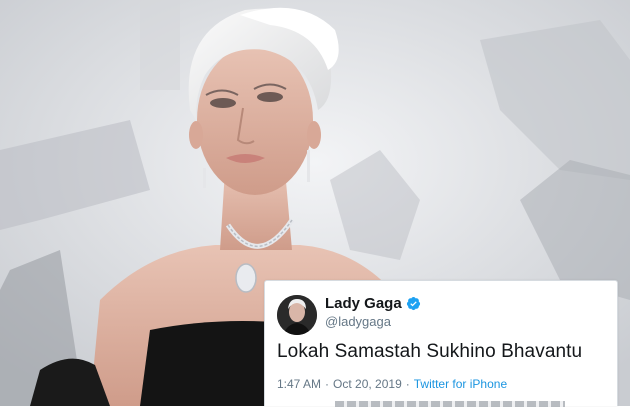  Describe the element at coordinates (299, 384) in the screenshot. I see `tweet-time: 1:47 AM` at that location.